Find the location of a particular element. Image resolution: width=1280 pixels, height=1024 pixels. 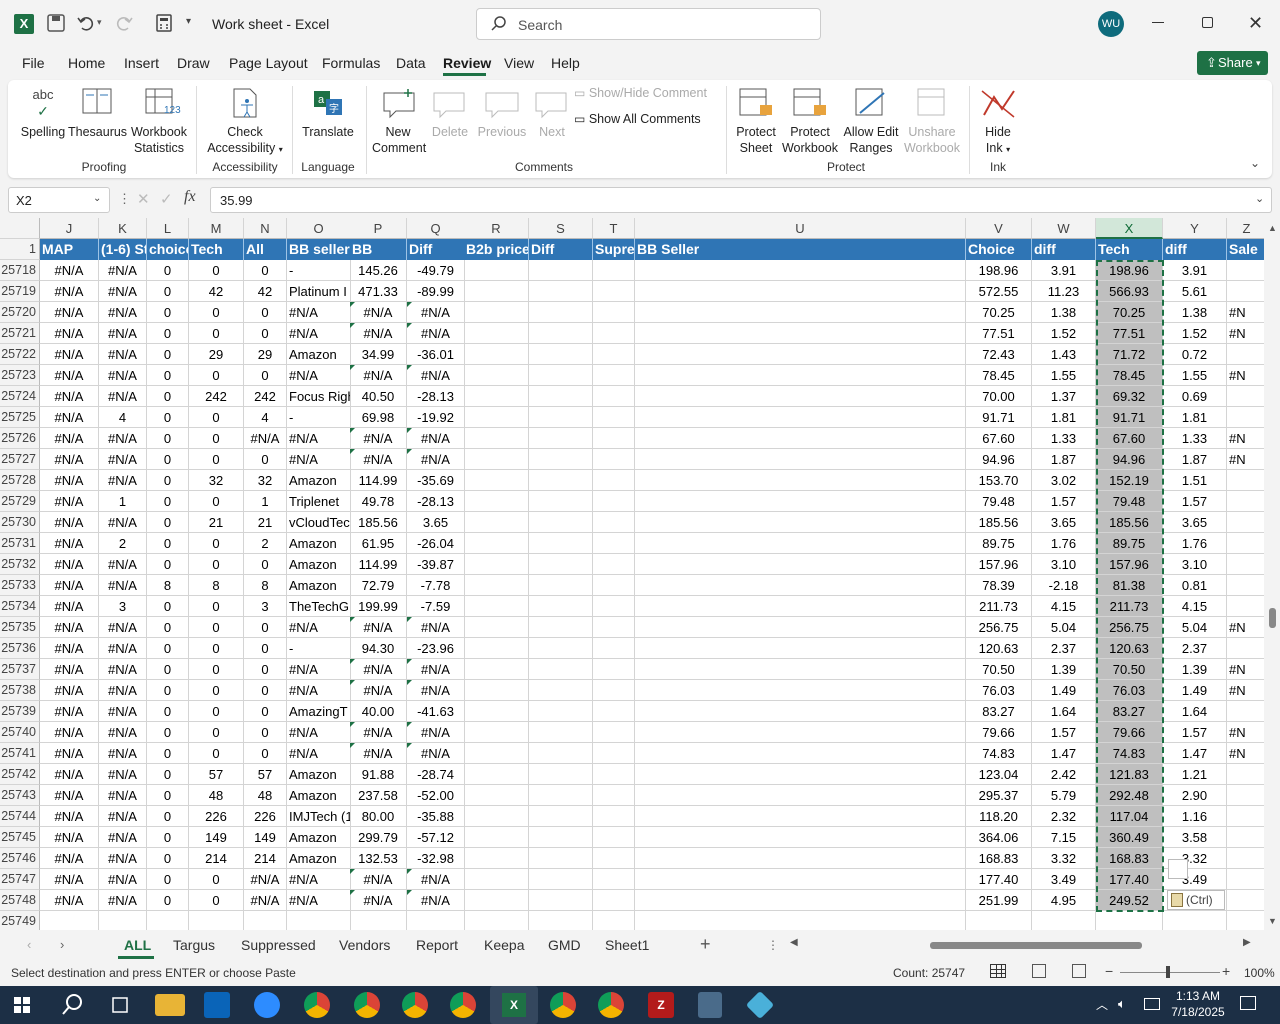

table-cell: 1.52 is located at coordinates (1064, 333).